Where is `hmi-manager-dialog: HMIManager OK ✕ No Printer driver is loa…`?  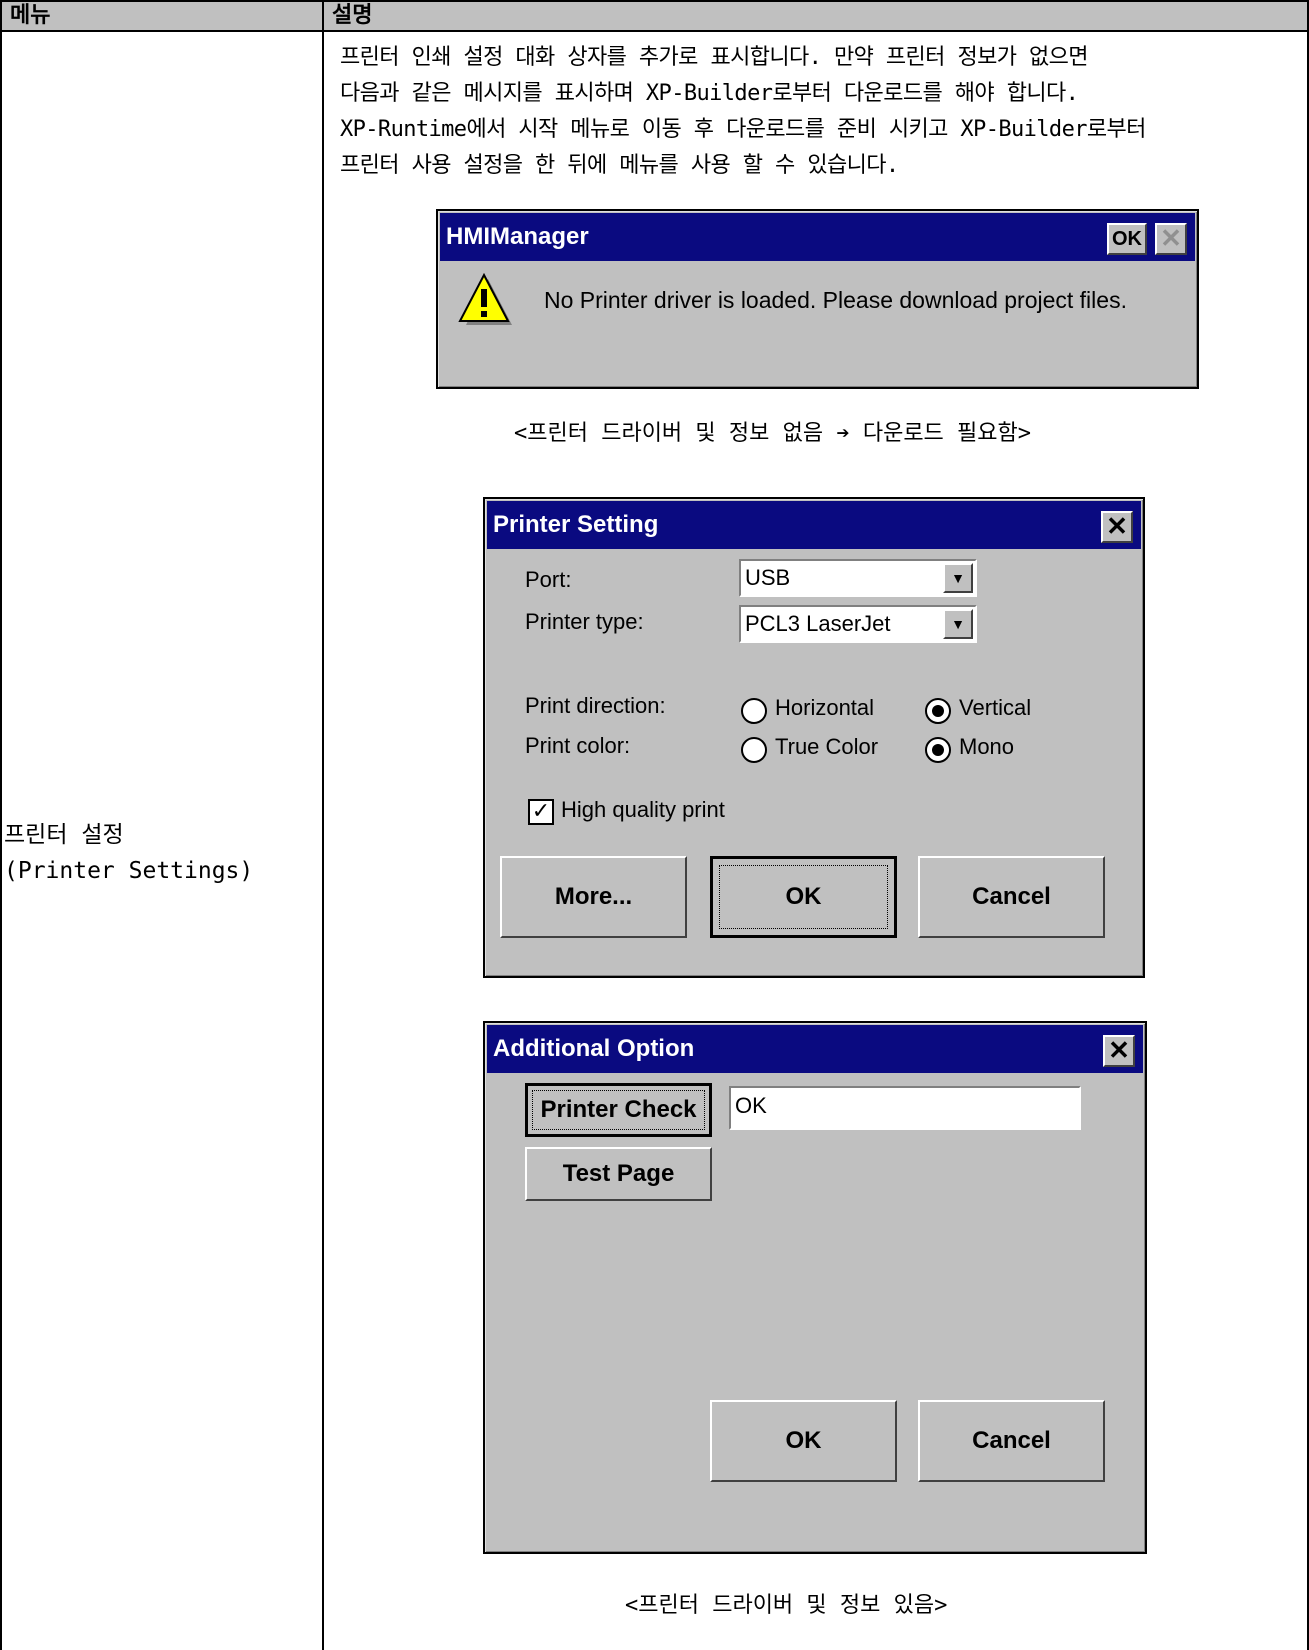
hmi-manager-dialog: HMIManager OK ✕ No Printer driver is loa… is located at coordinates (817, 299).